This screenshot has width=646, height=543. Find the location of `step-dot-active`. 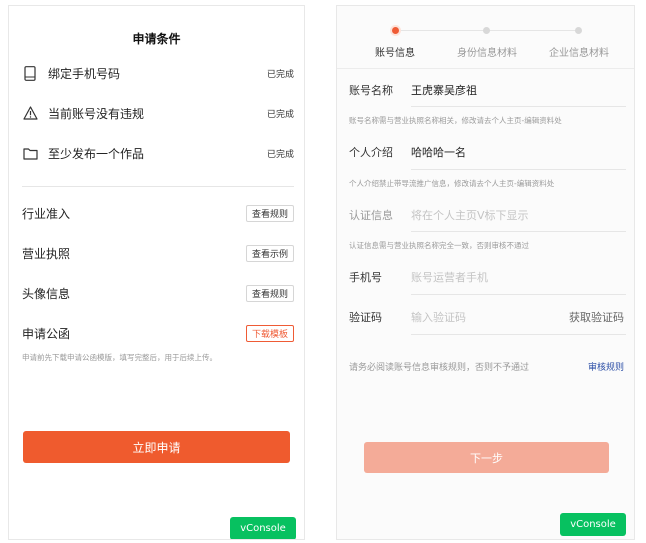

step-dot-active is located at coordinates (395, 30).